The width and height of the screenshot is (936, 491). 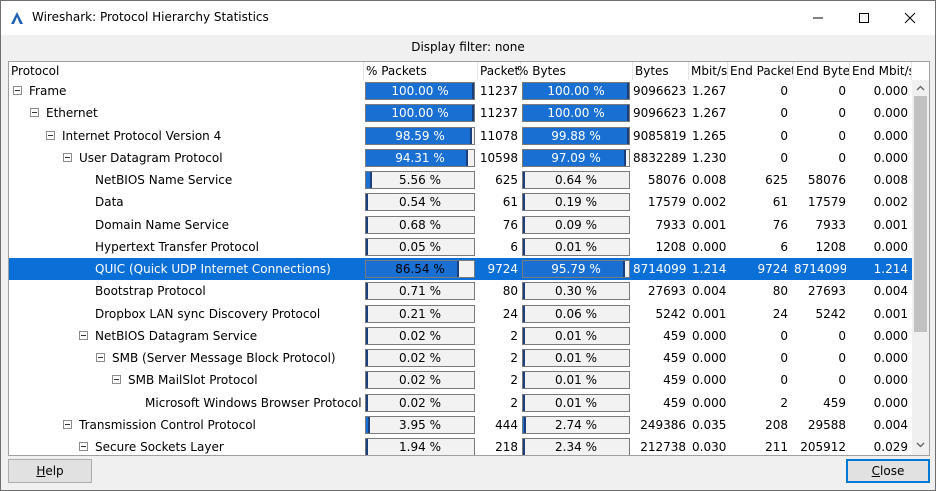 What do you see at coordinates (253, 403) in the screenshot?
I see `protocol-name: Microsoft Windows Browser Protocol` at bounding box center [253, 403].